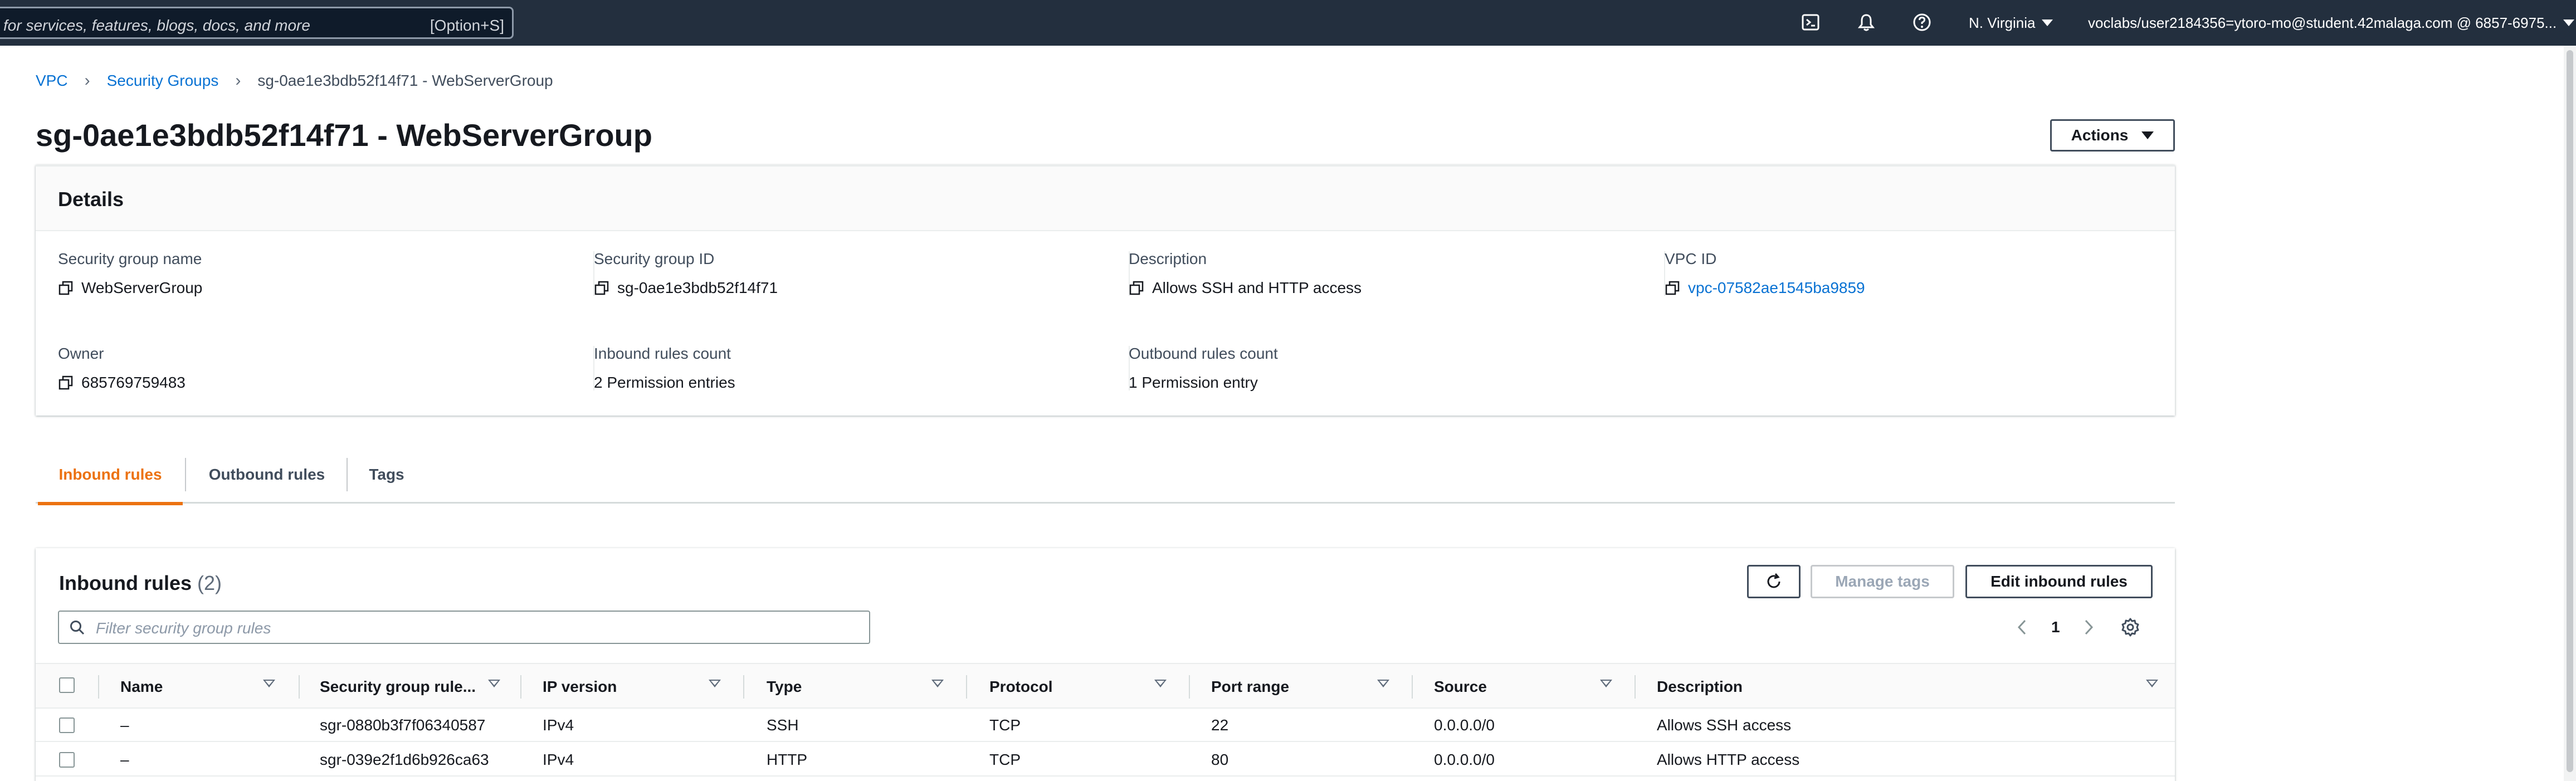 Image resolution: width=2576 pixels, height=781 pixels. I want to click on field-value: vpc-07582ae1545ba9859, so click(1765, 288).